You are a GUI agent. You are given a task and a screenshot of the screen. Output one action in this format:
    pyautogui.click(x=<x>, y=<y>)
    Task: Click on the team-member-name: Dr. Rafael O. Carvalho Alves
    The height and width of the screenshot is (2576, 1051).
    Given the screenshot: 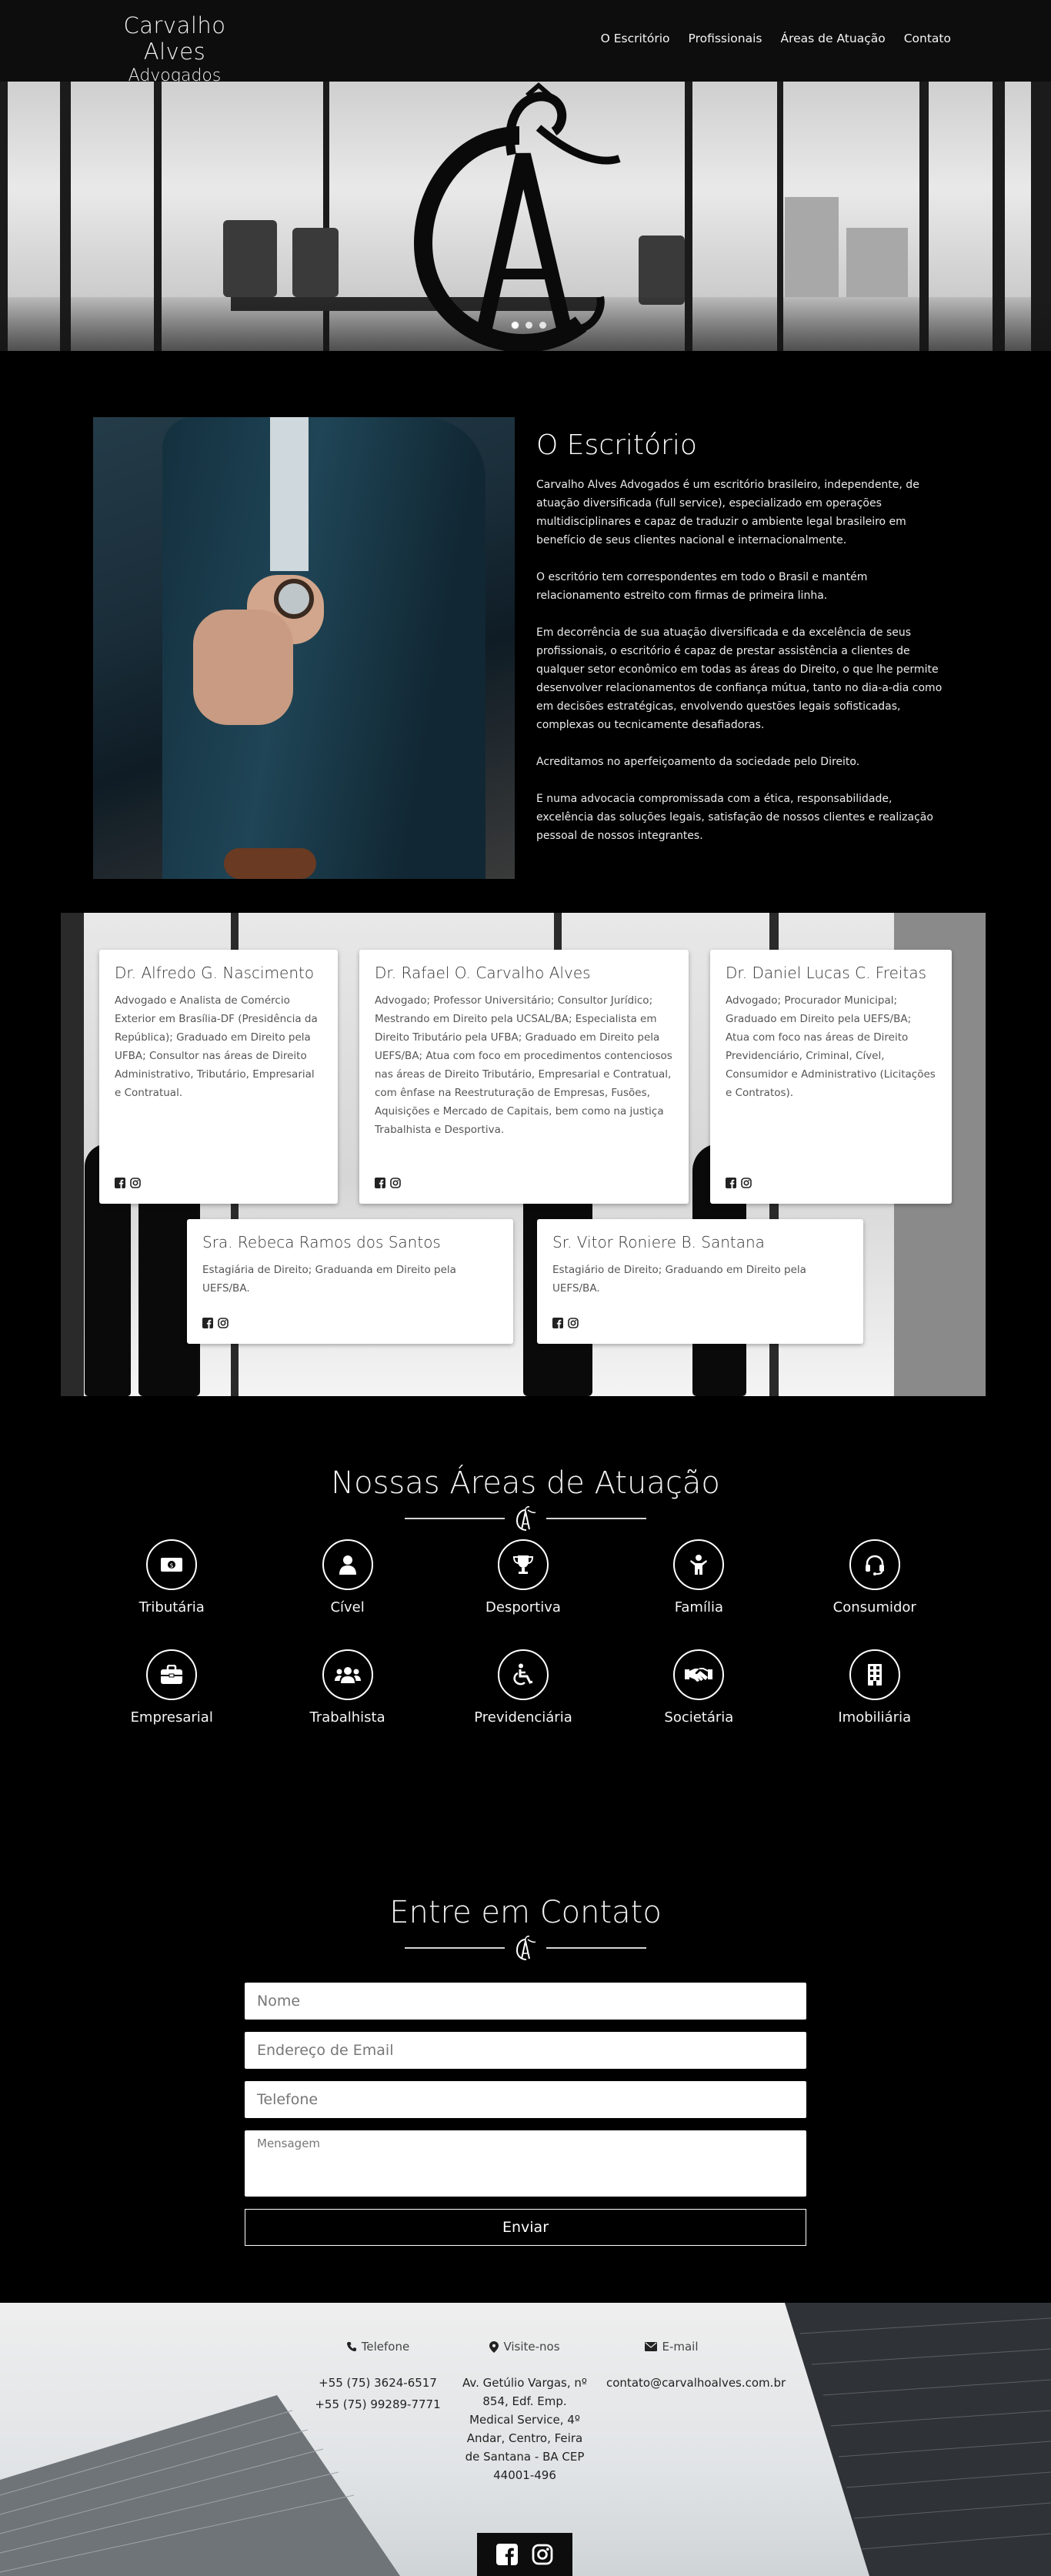 What is the action you would take?
    pyautogui.click(x=483, y=973)
    